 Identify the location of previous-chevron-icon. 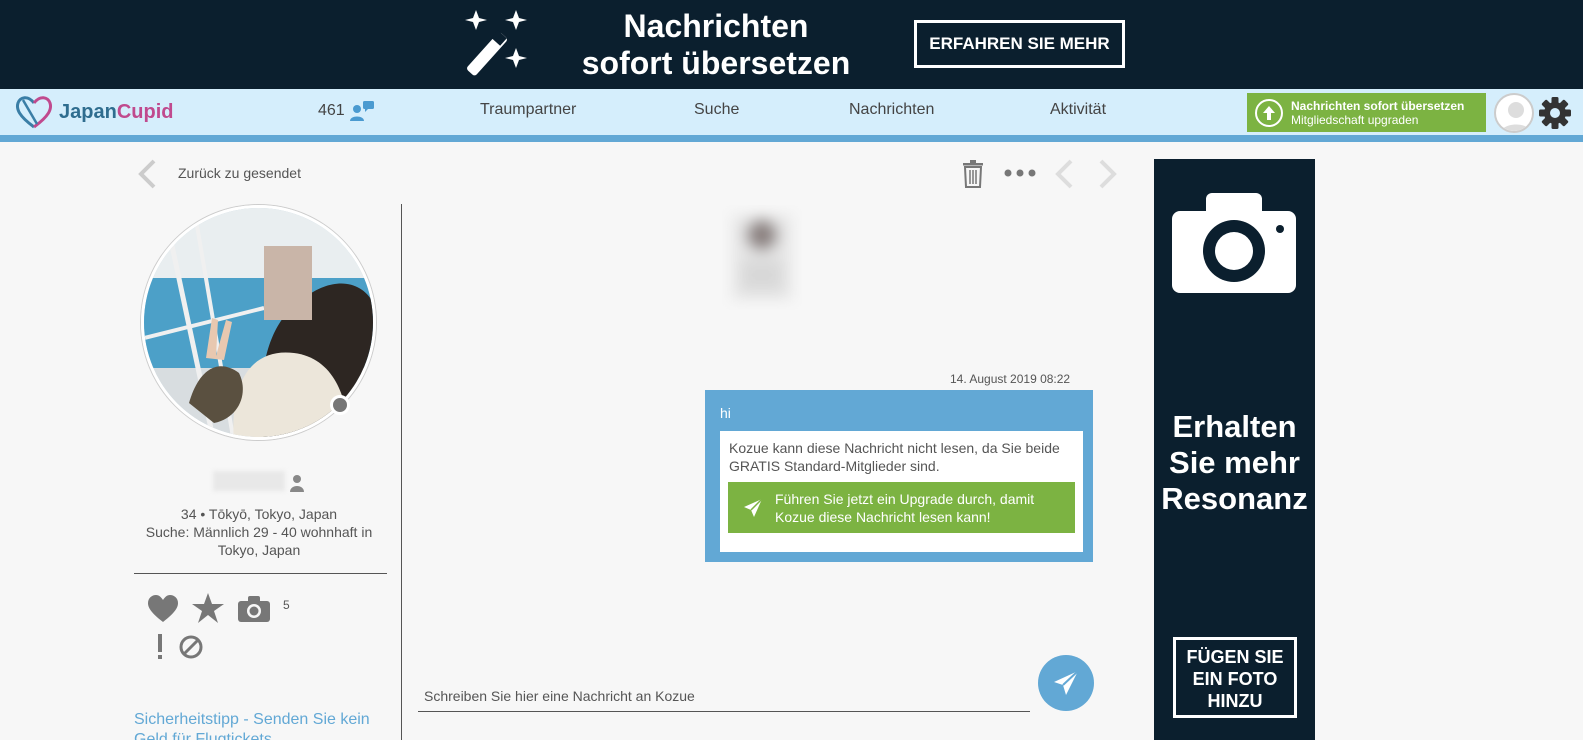
(1064, 174).